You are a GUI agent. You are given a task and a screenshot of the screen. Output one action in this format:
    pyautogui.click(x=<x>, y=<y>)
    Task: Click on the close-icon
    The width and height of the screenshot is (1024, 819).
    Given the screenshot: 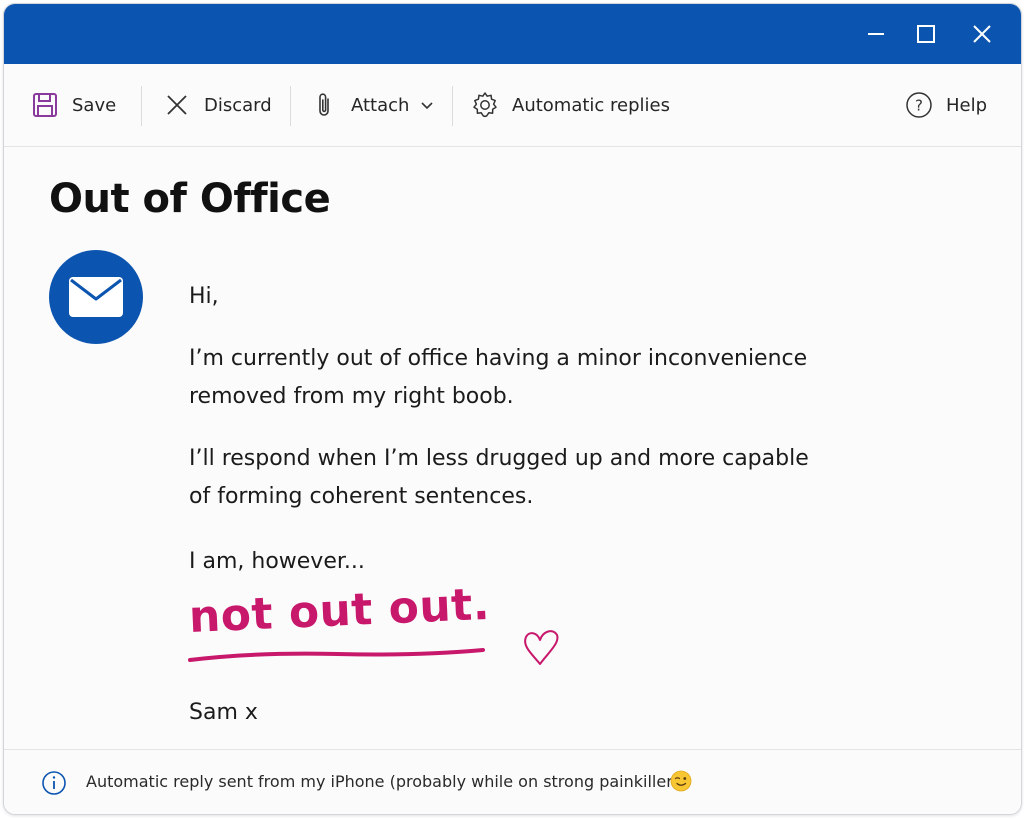 What is the action you would take?
    pyautogui.click(x=982, y=34)
    